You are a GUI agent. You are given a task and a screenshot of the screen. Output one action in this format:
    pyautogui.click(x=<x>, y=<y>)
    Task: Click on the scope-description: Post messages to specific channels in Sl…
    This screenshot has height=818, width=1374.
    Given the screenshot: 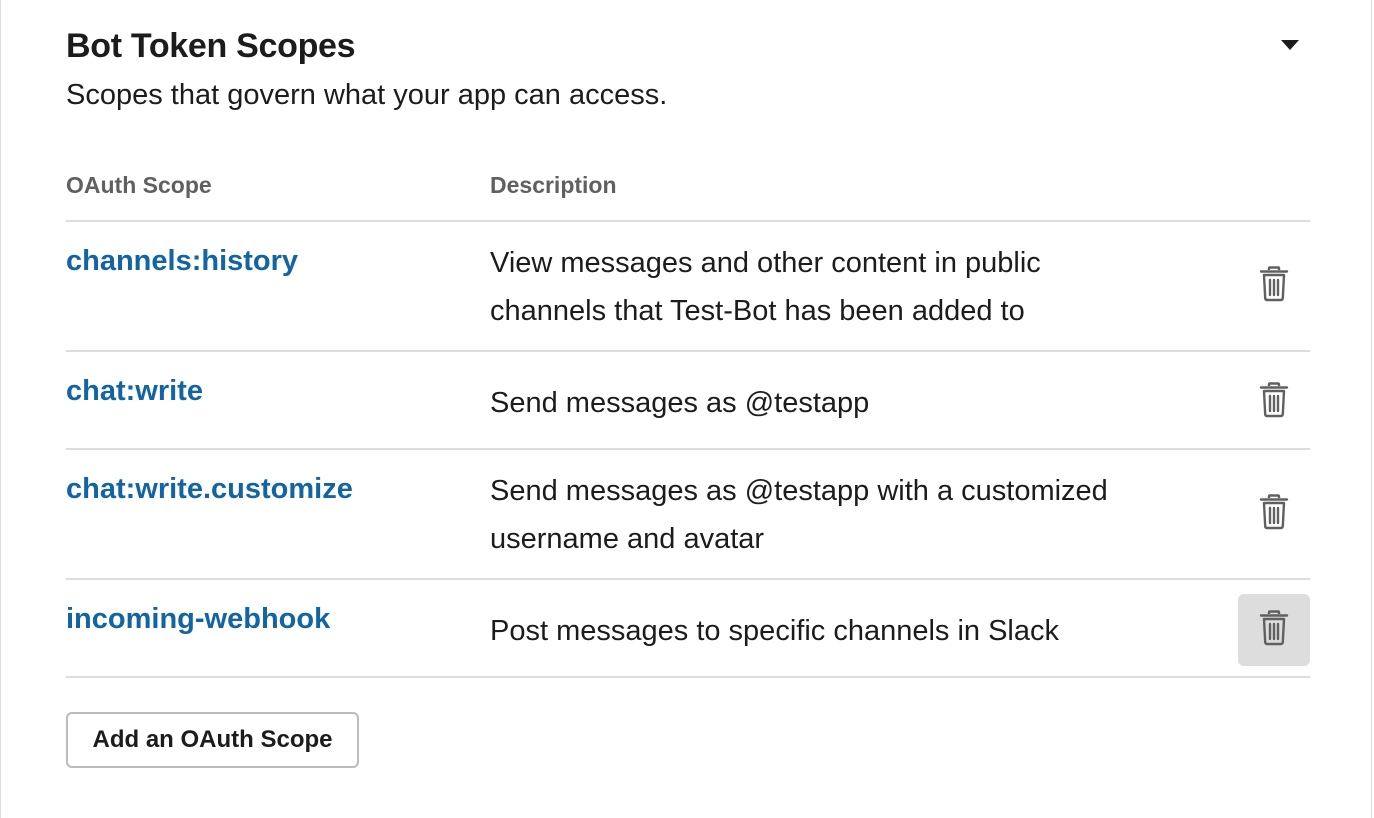 What is the action you would take?
    pyautogui.click(x=774, y=631)
    